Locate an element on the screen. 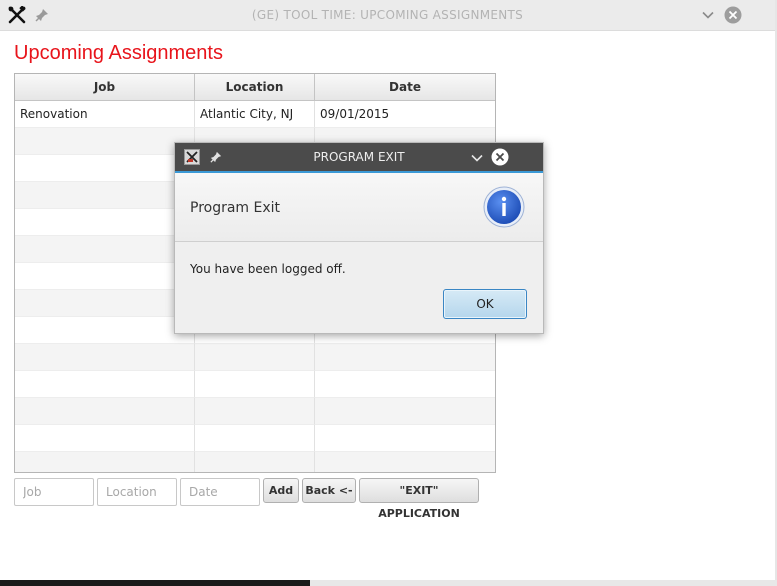 This screenshot has width=777, height=586. page-title: Upcoming Assignments is located at coordinates (118, 53).